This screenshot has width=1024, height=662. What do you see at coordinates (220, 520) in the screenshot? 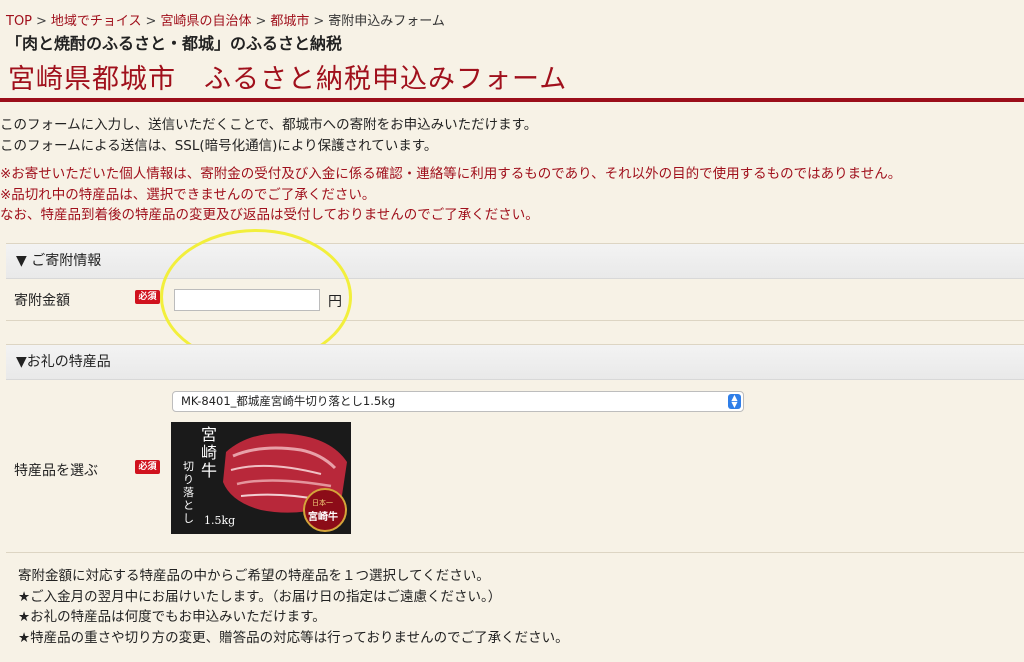
I see `product-weight-text: 1.5kg` at bounding box center [220, 520].